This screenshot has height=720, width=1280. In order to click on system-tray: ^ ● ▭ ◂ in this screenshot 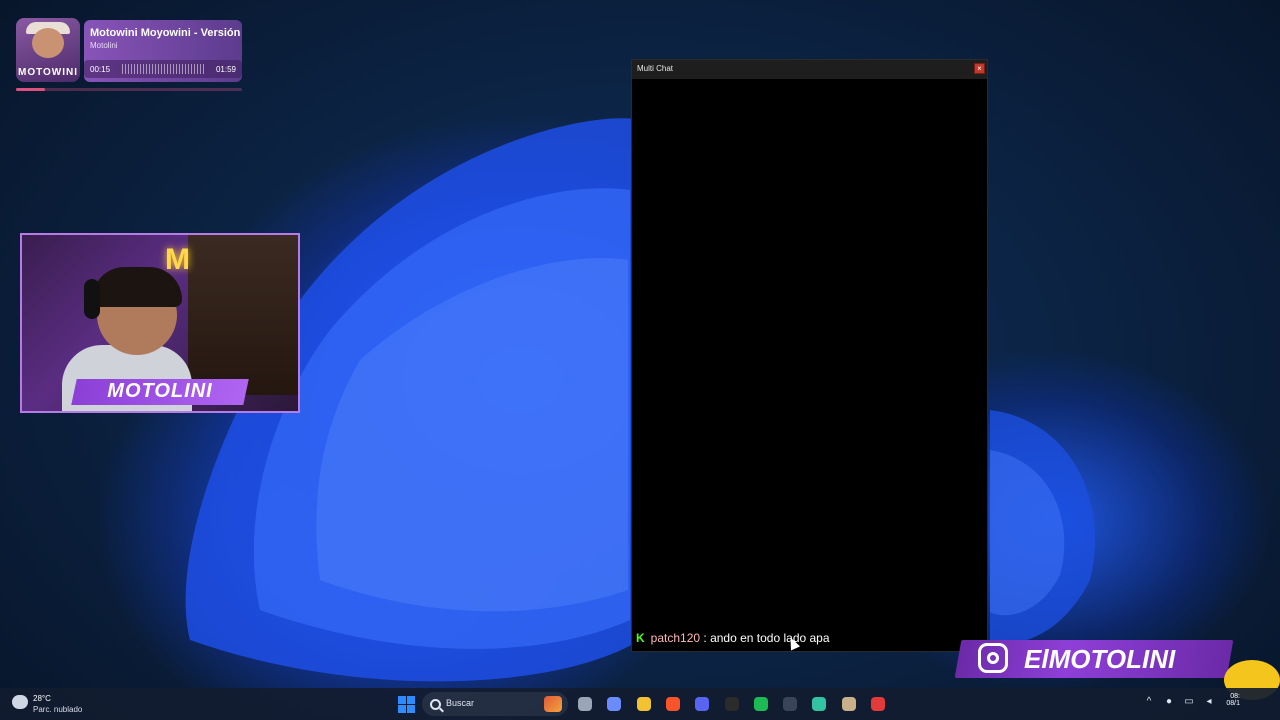, I will do `click(1176, 701)`.